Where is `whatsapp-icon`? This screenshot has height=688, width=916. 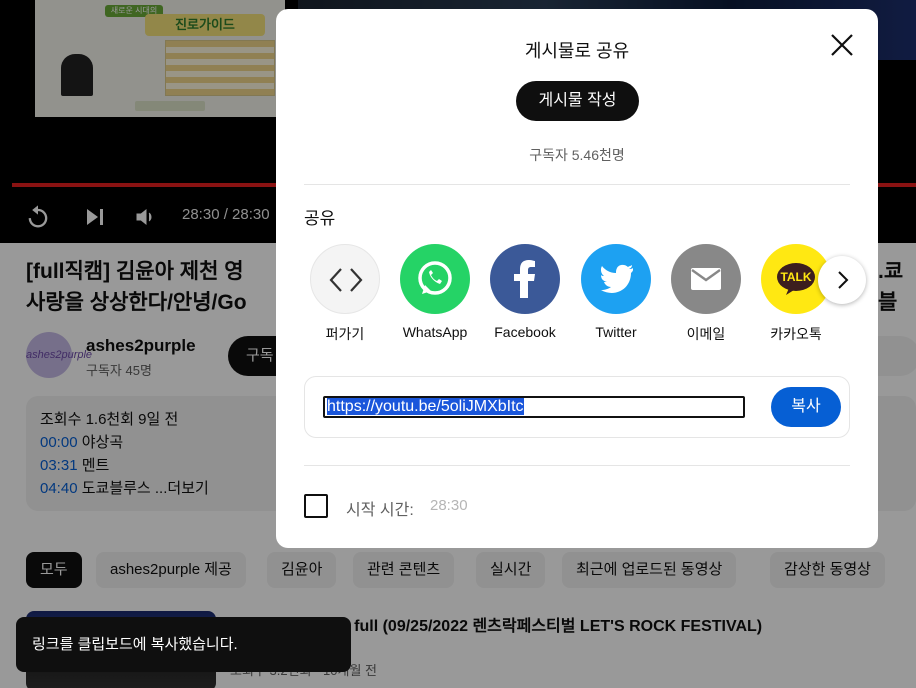
whatsapp-icon is located at coordinates (435, 279).